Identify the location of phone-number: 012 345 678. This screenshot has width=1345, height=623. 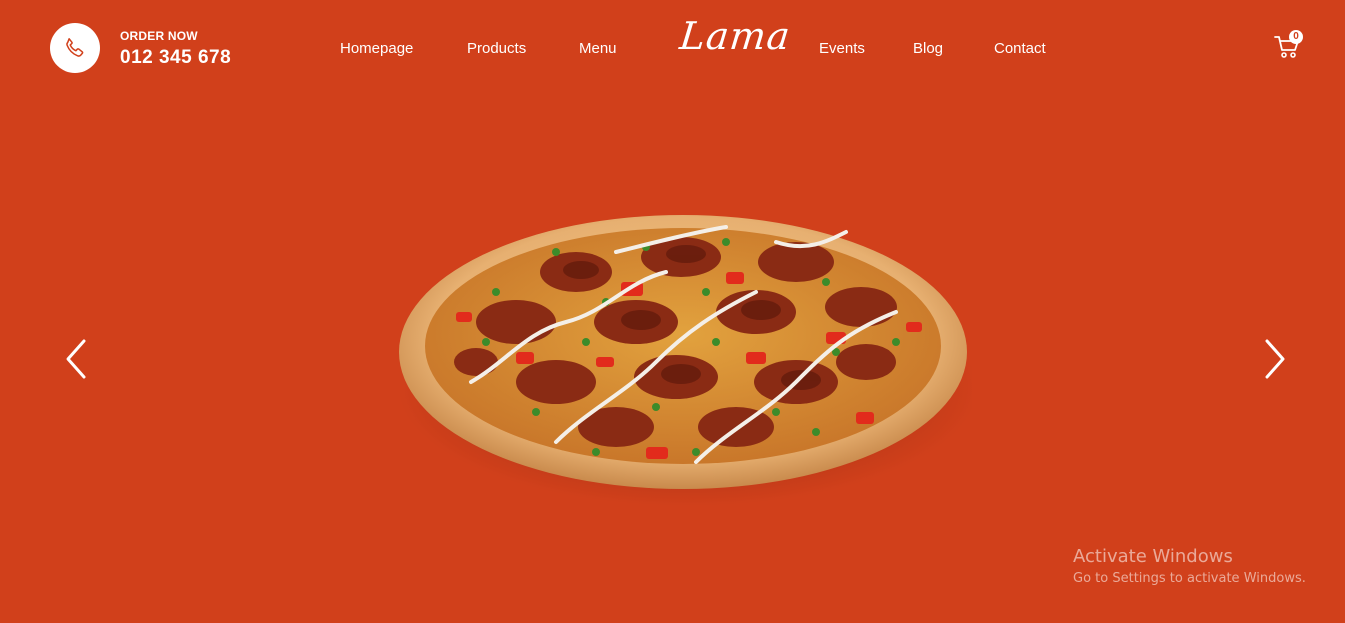
(175, 58).